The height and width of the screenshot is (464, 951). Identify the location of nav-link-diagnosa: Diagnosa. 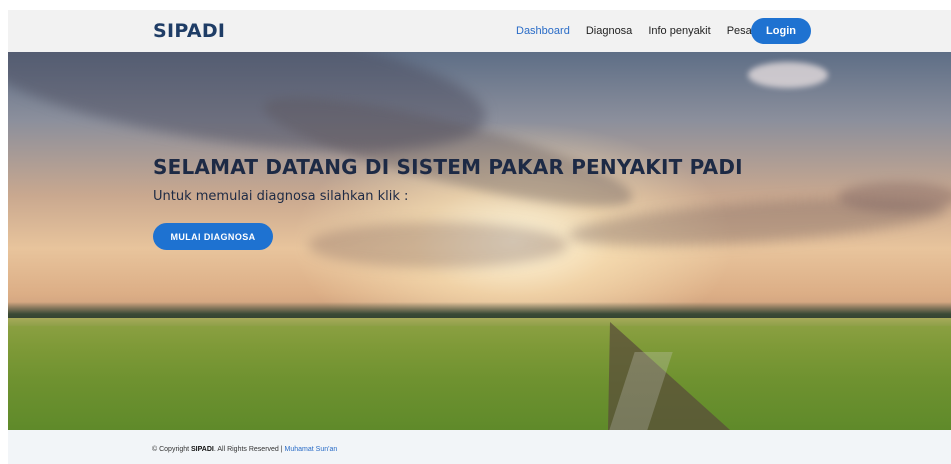
(609, 31).